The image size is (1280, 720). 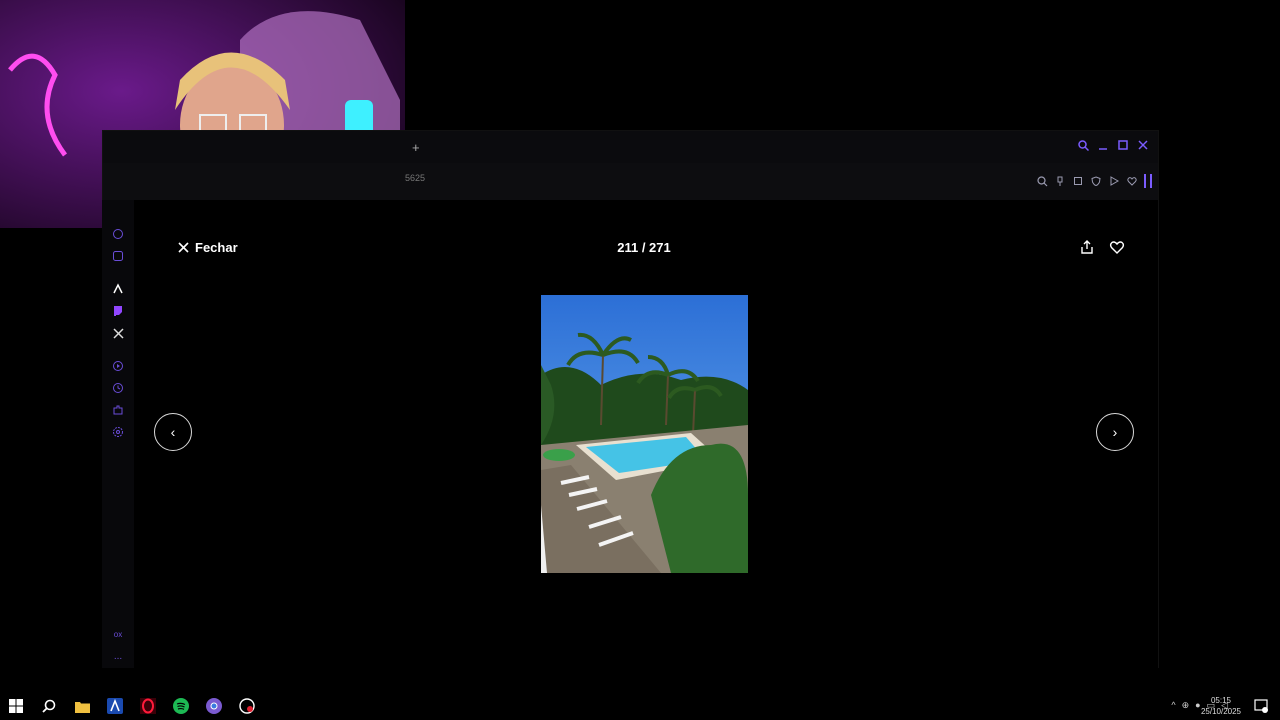 I want to click on bars-icon, so click(x=1148, y=181).